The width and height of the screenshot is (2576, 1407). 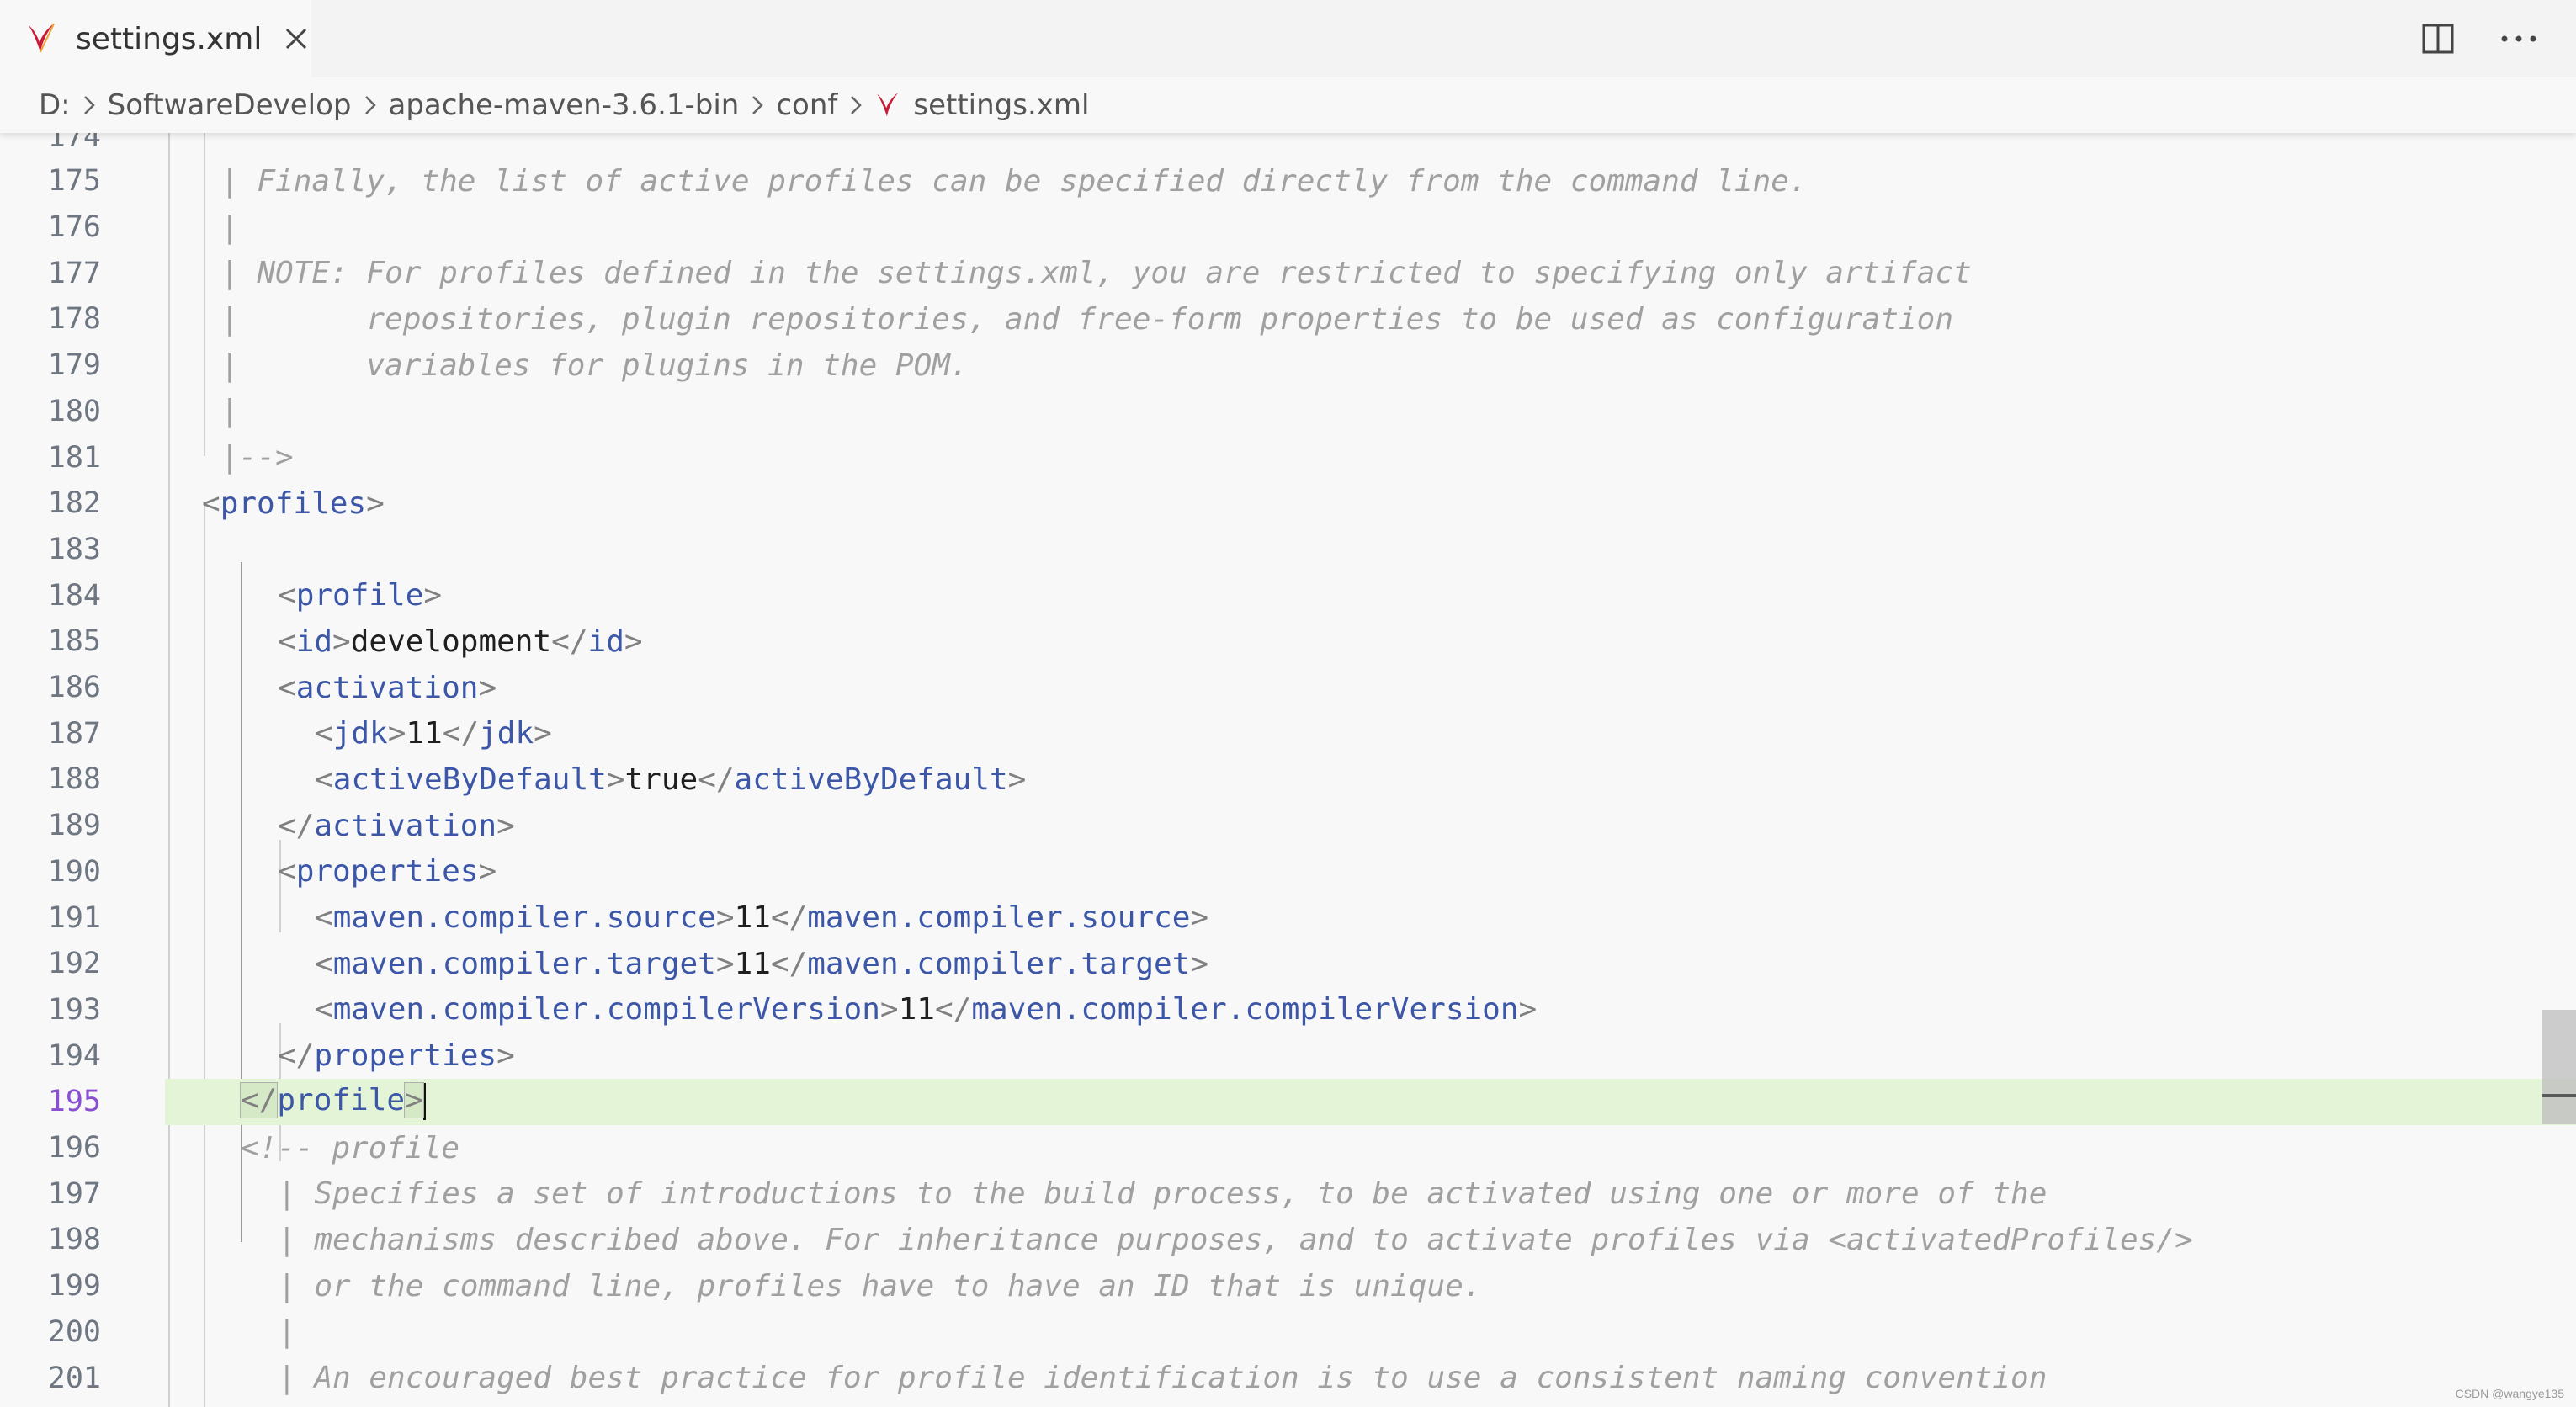 I want to click on xml-text-value: development, so click(x=451, y=641).